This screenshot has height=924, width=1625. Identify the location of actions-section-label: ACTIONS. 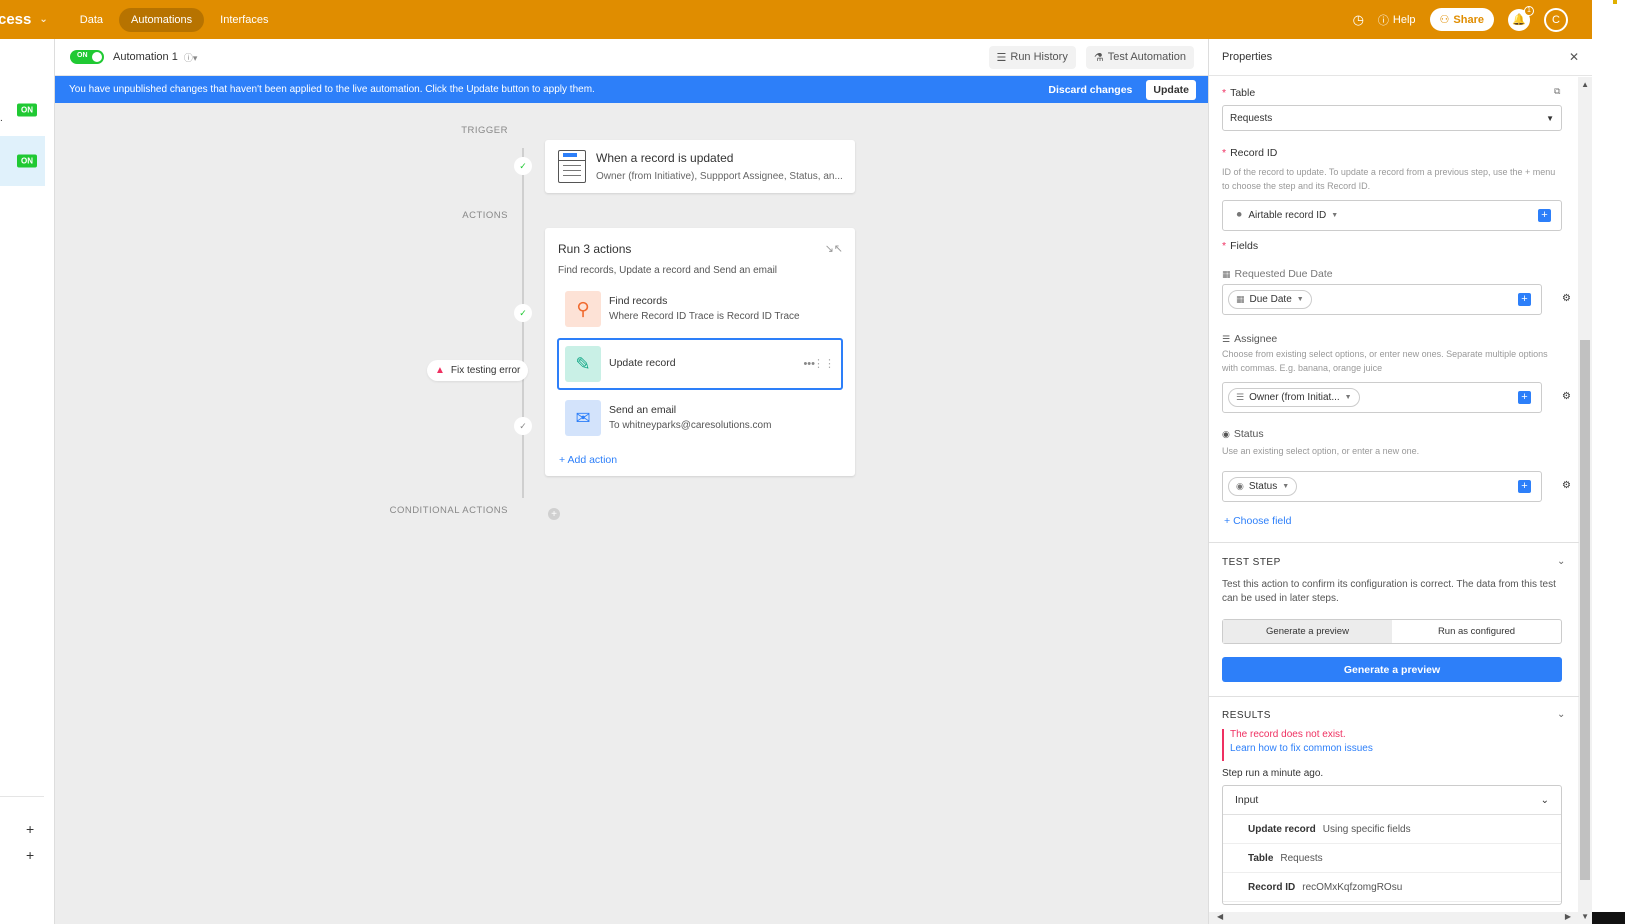
(485, 215).